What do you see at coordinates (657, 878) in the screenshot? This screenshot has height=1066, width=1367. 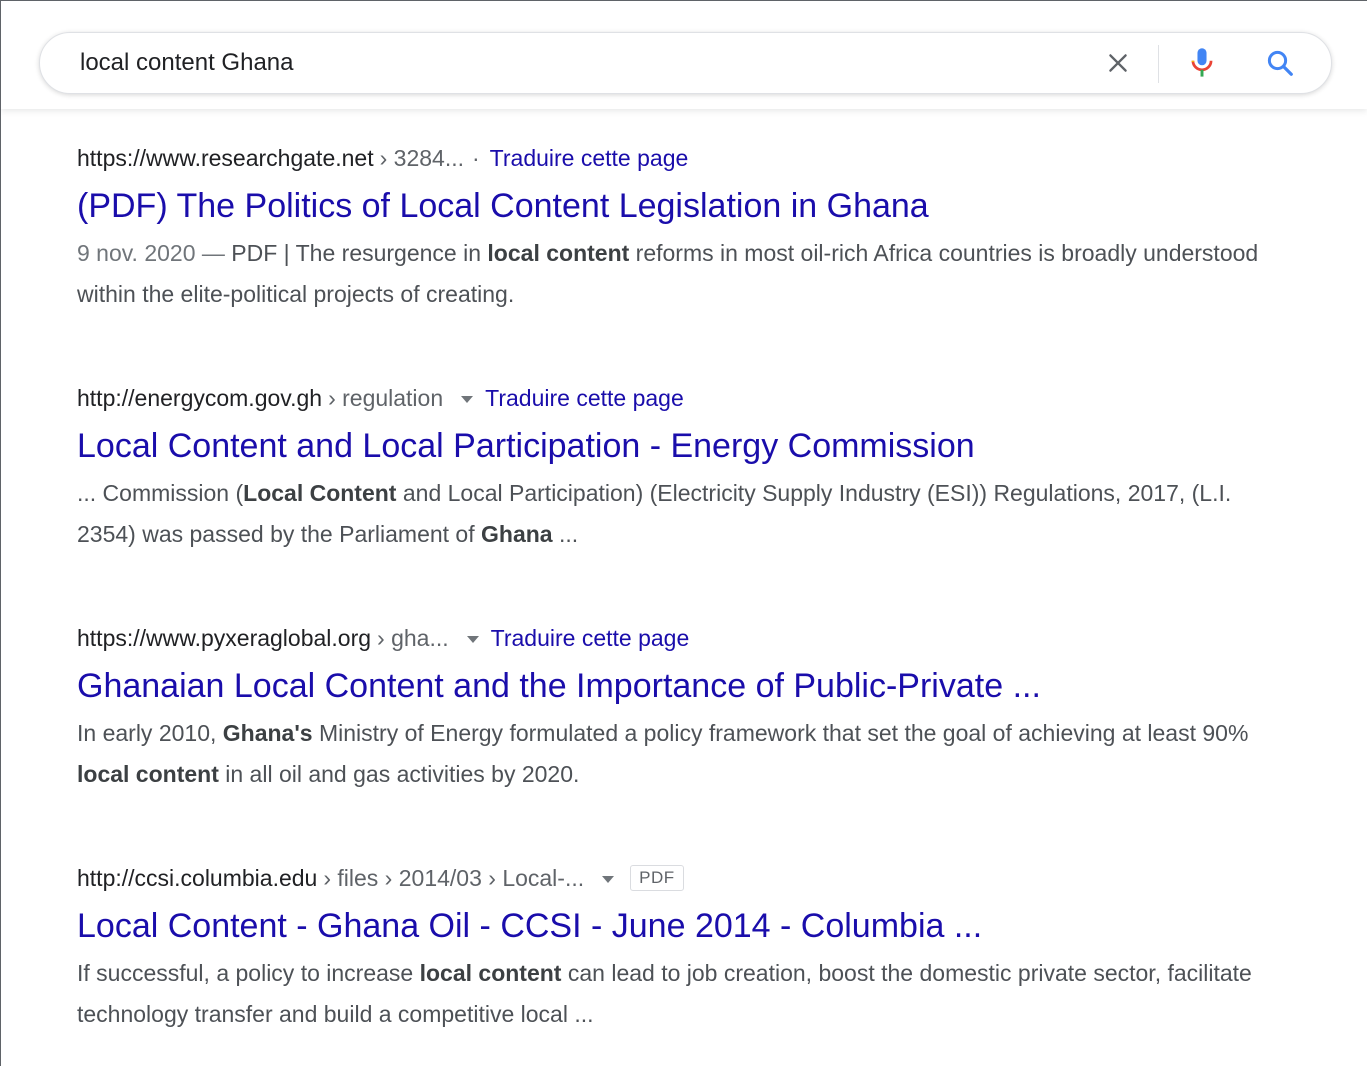 I see `pdf-badge: PDF` at bounding box center [657, 878].